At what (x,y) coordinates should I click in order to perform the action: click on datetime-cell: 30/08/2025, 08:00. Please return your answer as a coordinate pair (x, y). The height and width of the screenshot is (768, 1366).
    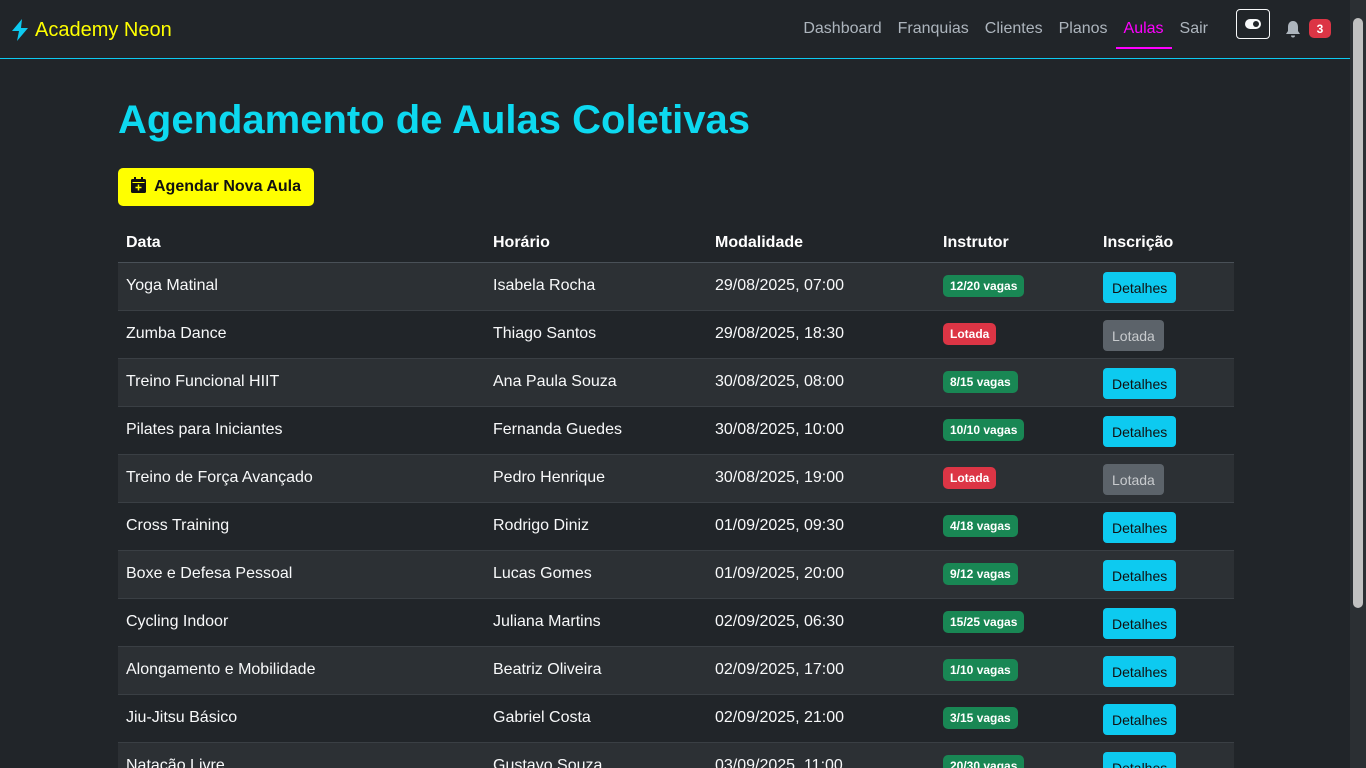
    Looking at the image, I should click on (821, 382).